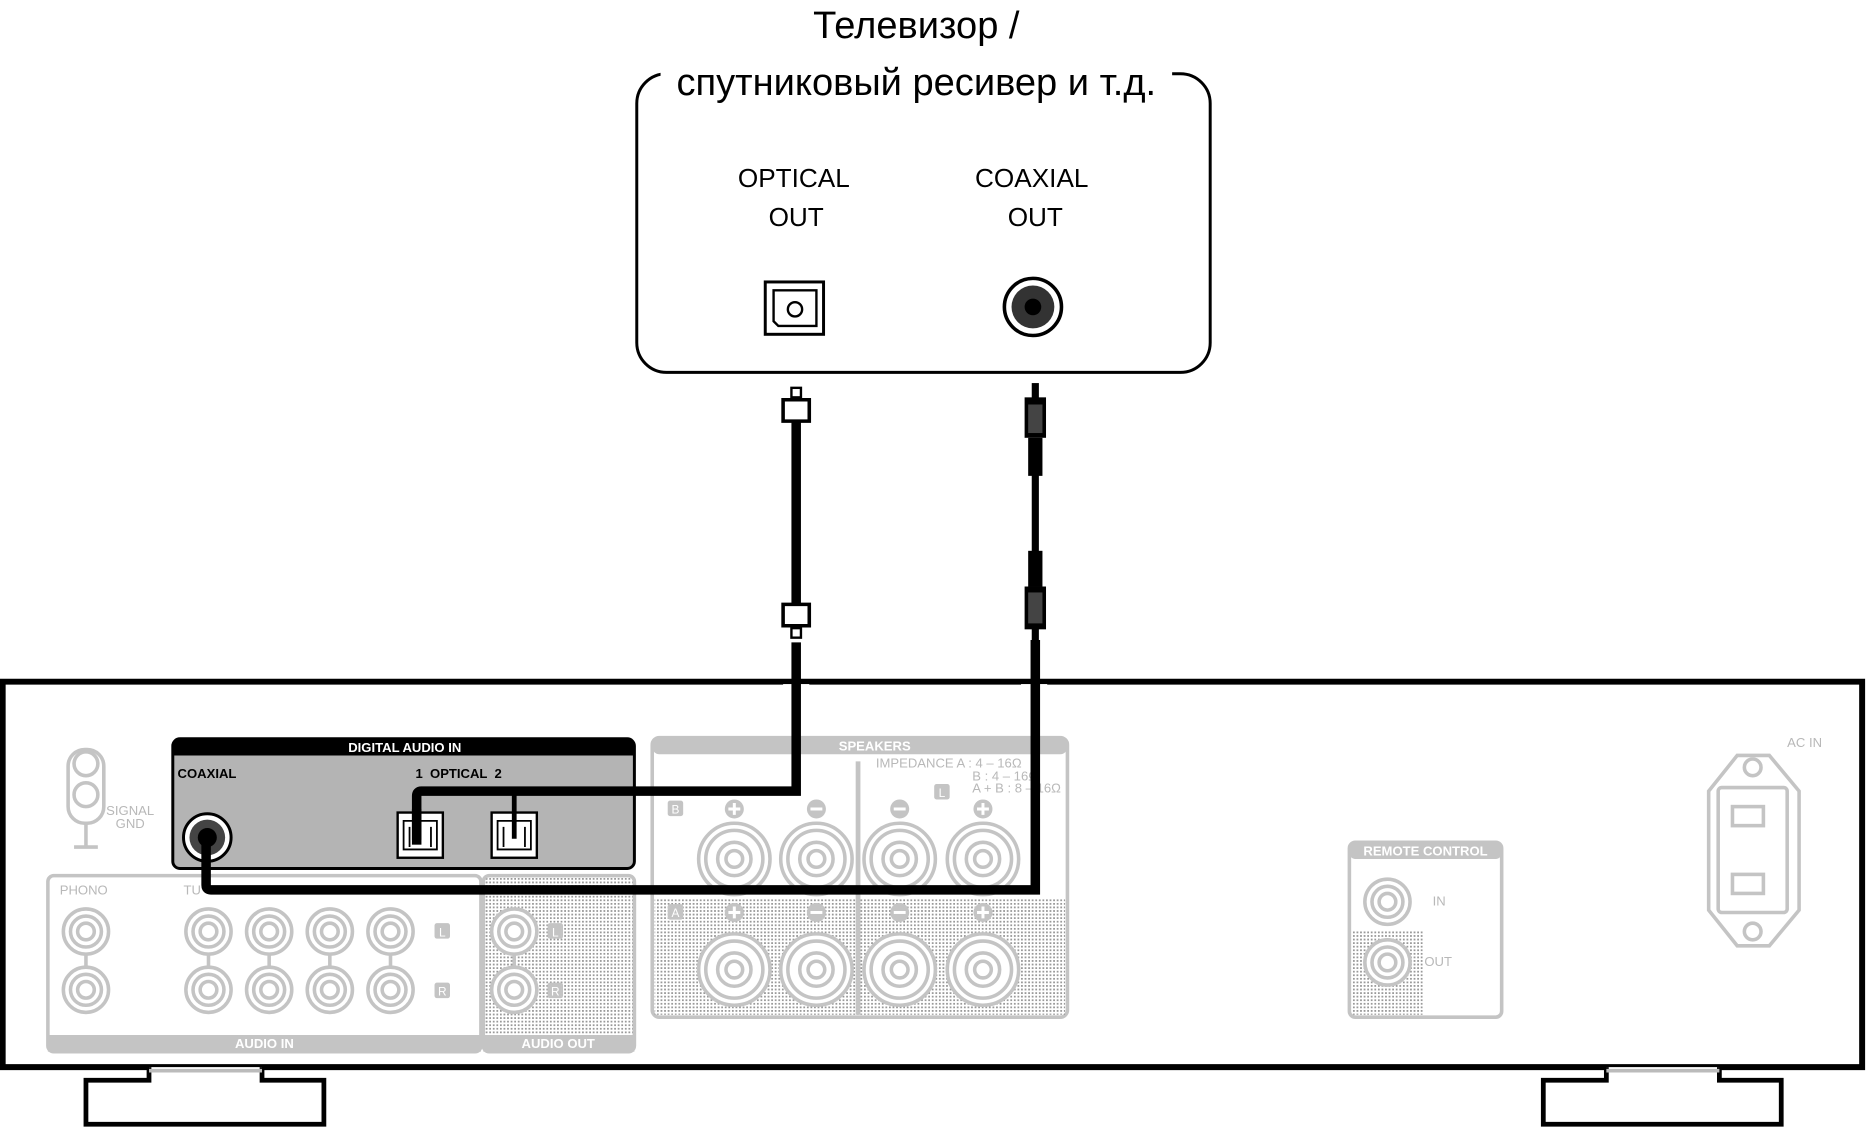  What do you see at coordinates (1035, 596) in the screenshot?
I see `coaxial-plug-bottom` at bounding box center [1035, 596].